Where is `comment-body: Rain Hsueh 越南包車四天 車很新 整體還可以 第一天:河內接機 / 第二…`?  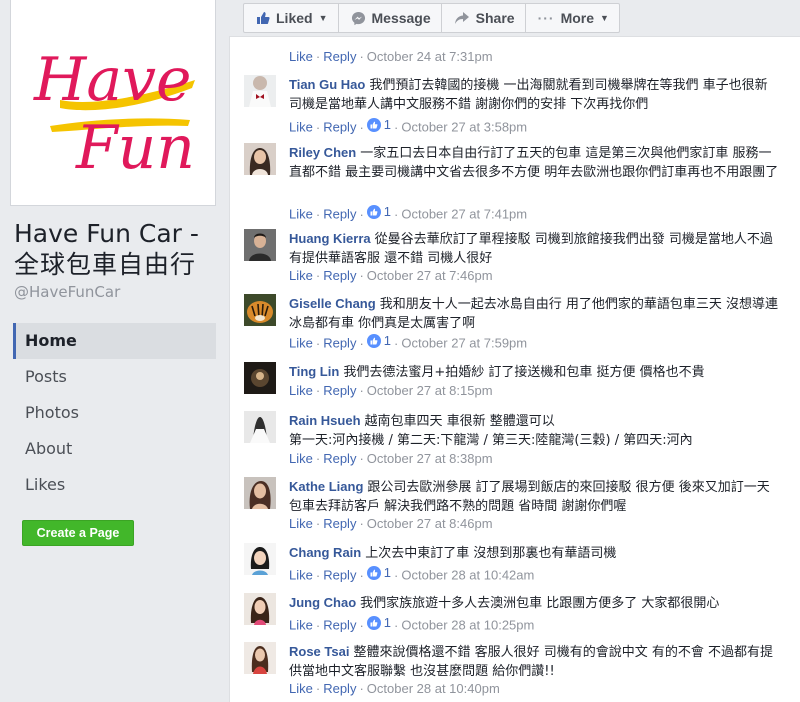
comment-body: Rain Hsueh 越南包車四天 車很新 整體還可以 第一天:河內接機 / 第二… is located at coordinates (534, 430).